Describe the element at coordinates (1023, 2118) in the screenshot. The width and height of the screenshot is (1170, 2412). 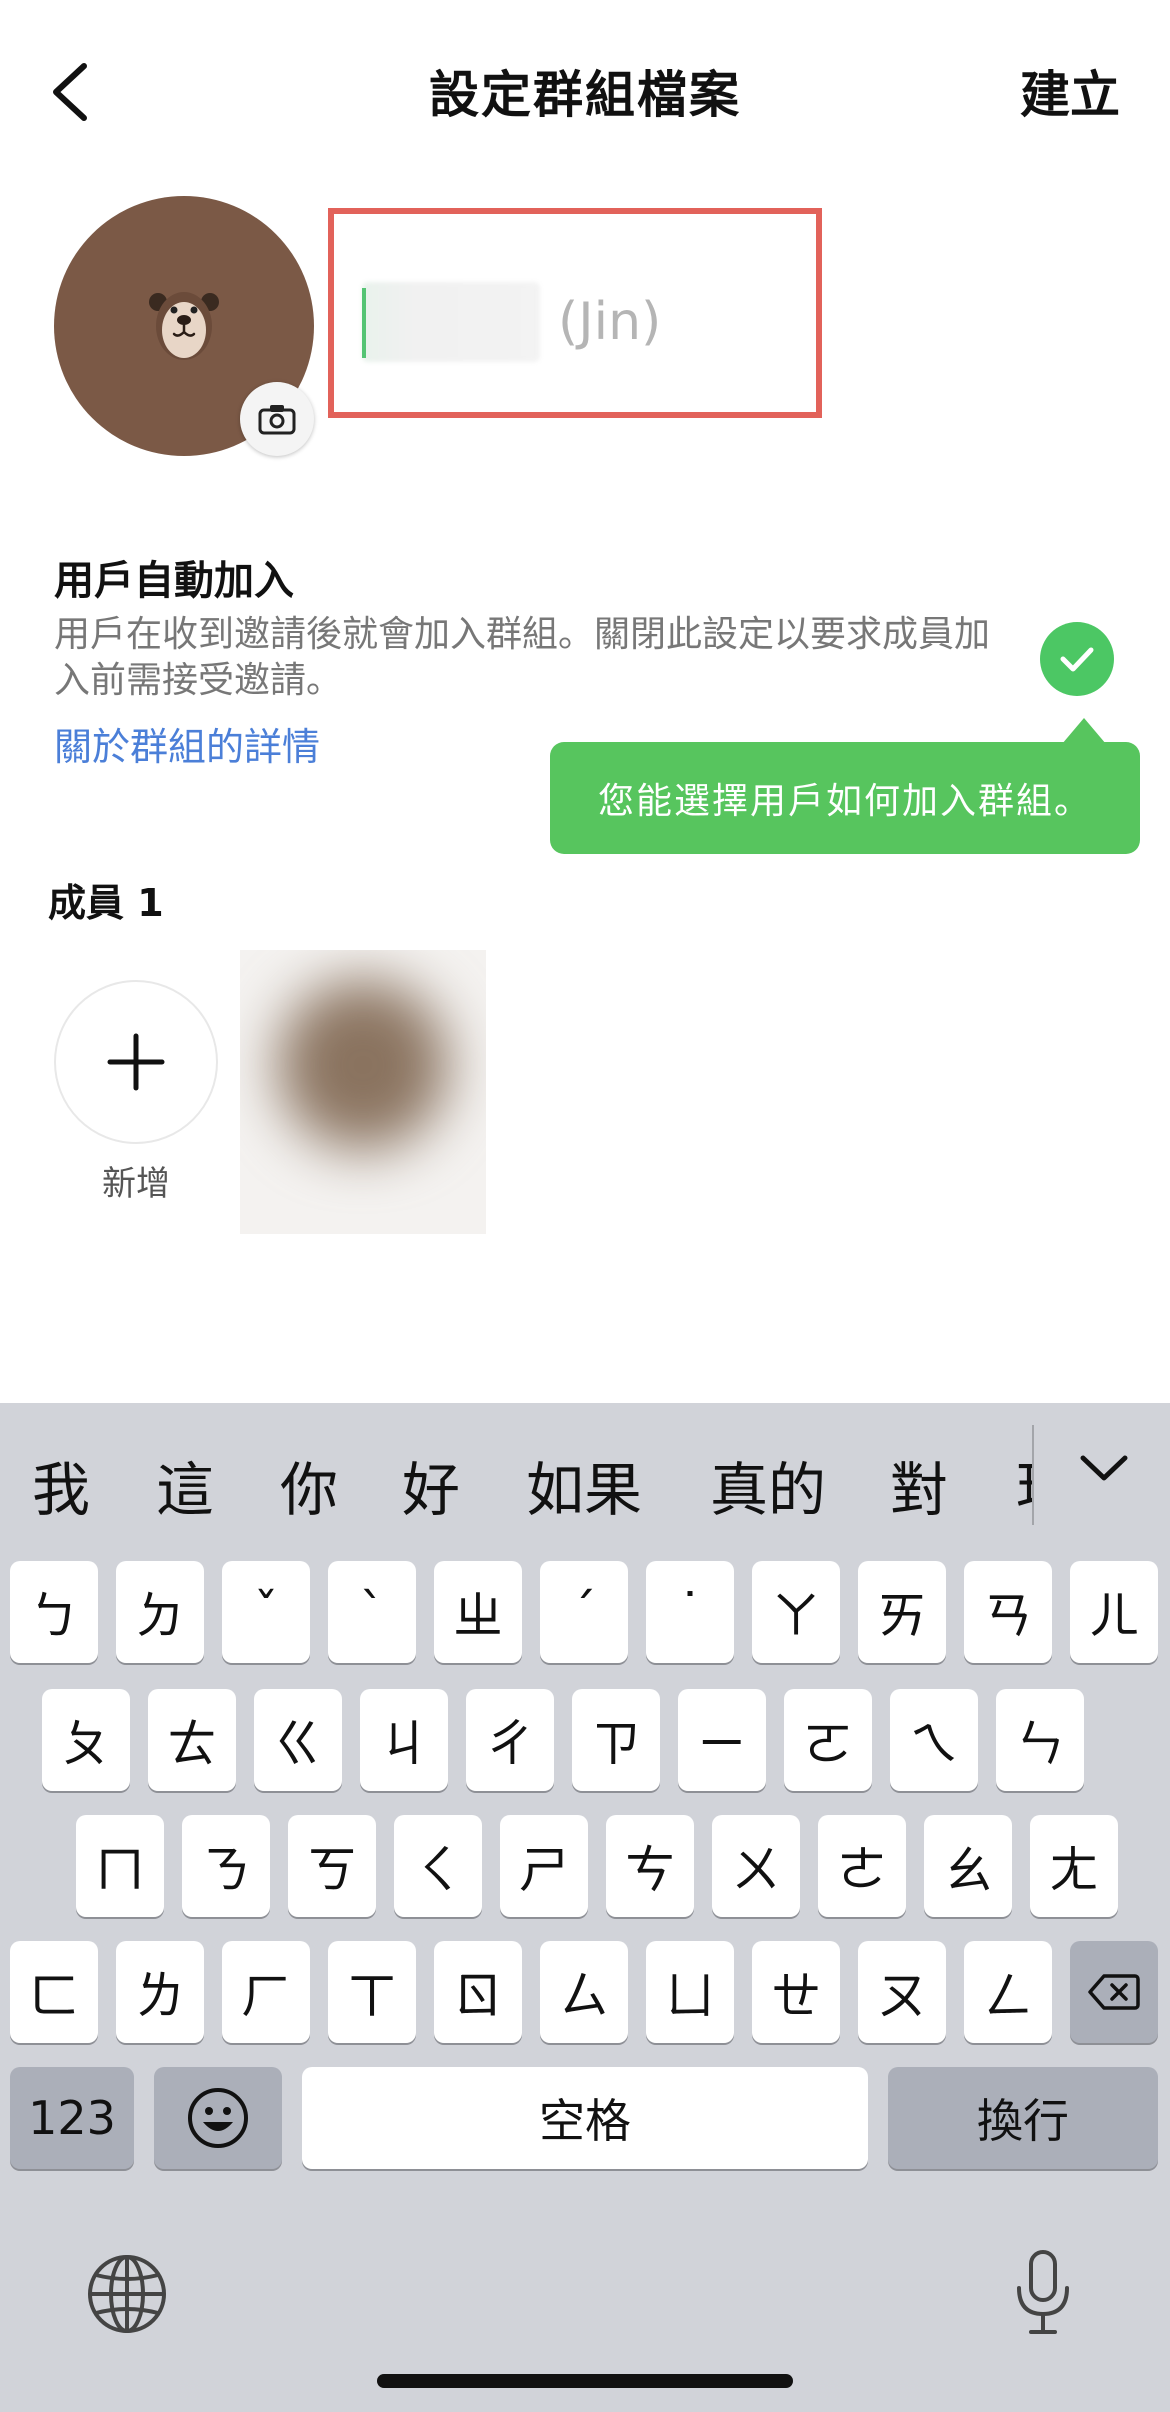
I see `return-key: 換行` at that location.